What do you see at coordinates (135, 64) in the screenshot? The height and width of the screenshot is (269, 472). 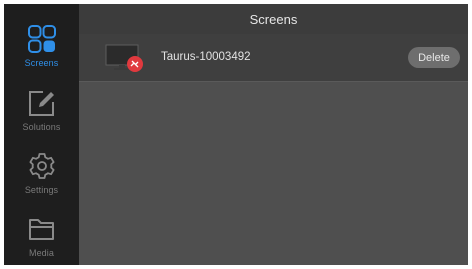 I see `disconnected-icon` at bounding box center [135, 64].